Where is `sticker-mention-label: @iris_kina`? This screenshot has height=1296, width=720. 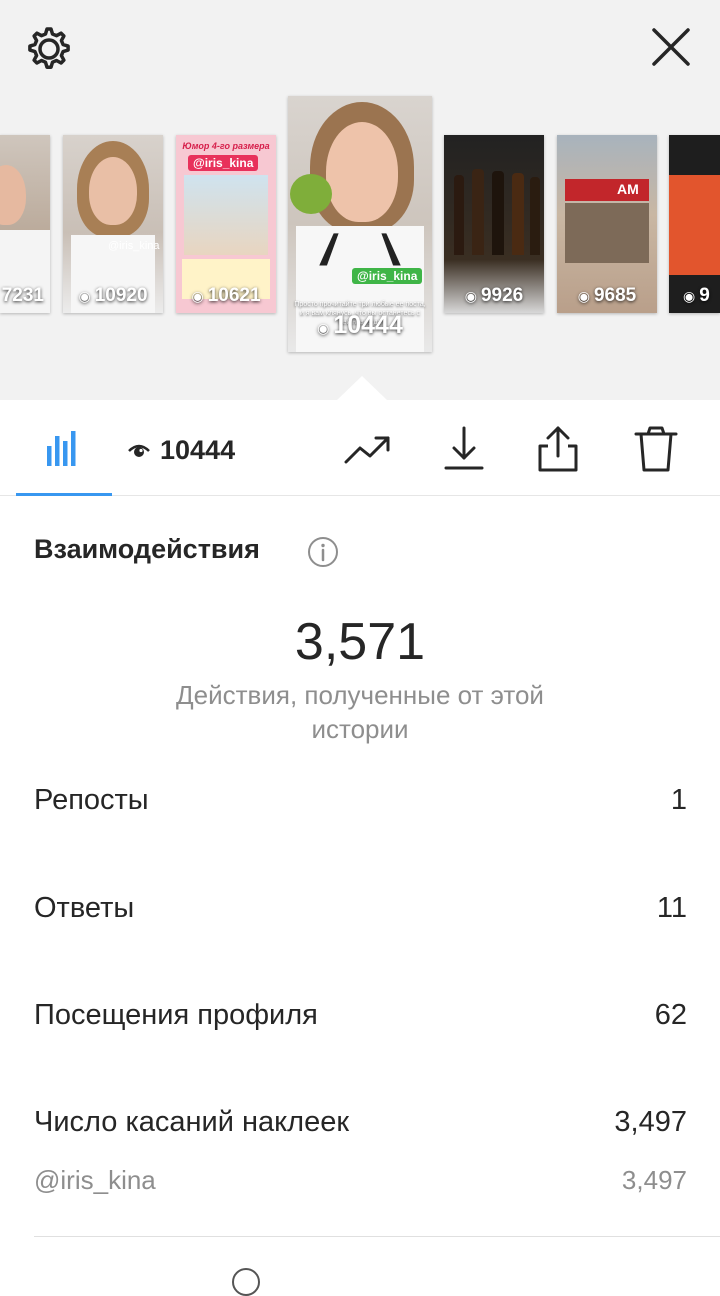
sticker-mention-label: @iris_kina is located at coordinates (95, 1180).